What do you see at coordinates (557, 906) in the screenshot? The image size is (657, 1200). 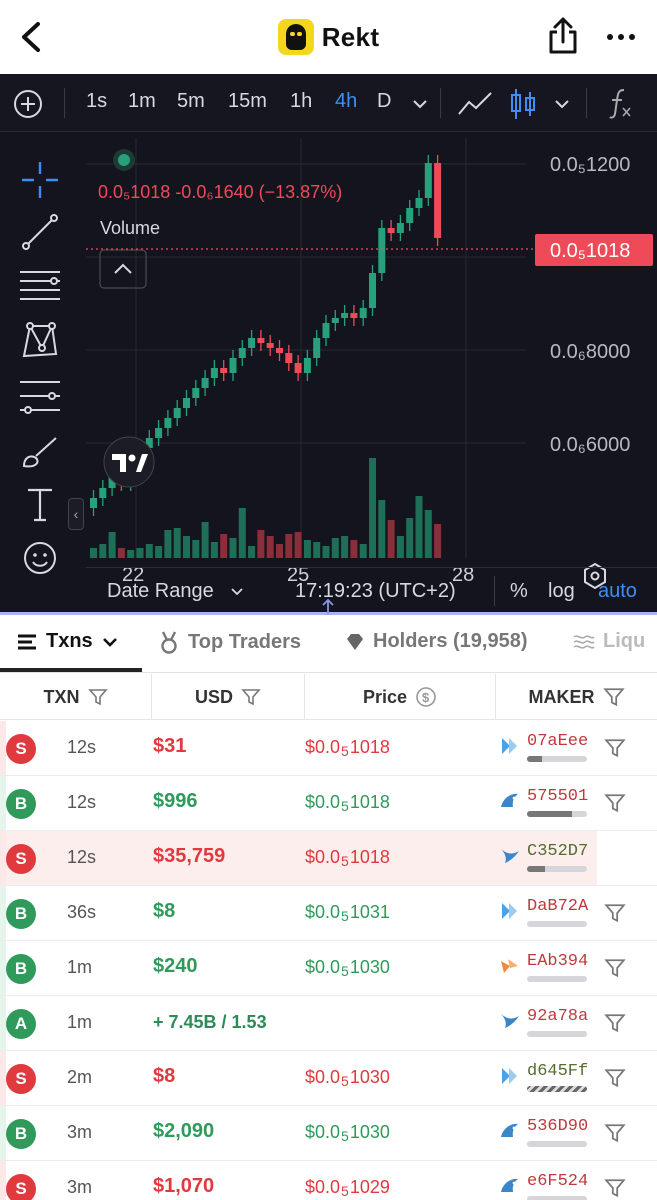 I see `maker-address: DaB72A` at bounding box center [557, 906].